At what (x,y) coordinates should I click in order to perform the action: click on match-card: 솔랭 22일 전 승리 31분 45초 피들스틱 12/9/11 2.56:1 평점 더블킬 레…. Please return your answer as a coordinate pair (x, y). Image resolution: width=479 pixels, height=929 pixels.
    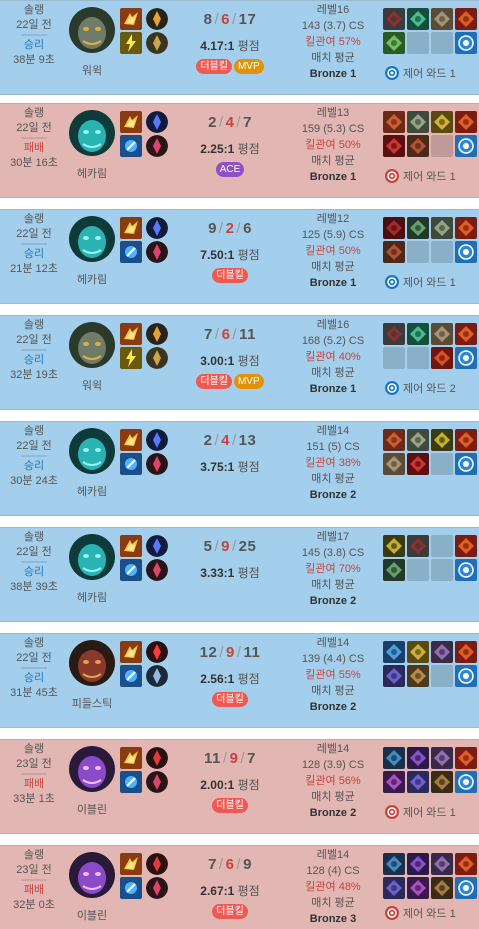
    Looking at the image, I should click on (239, 680).